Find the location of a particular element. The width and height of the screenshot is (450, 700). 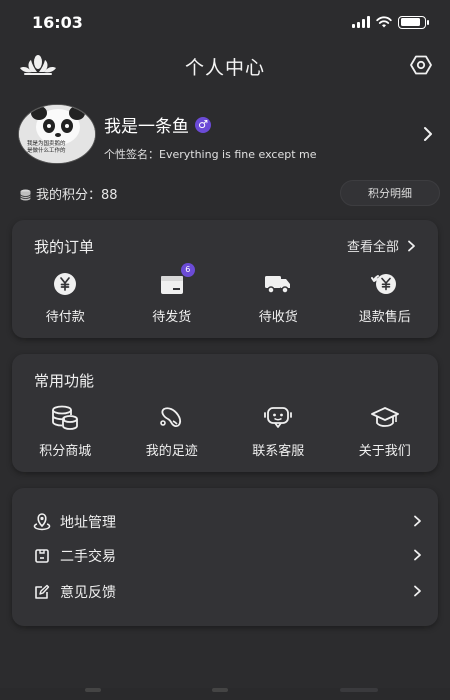

shipment-count-badge: 6 is located at coordinates (187, 270).